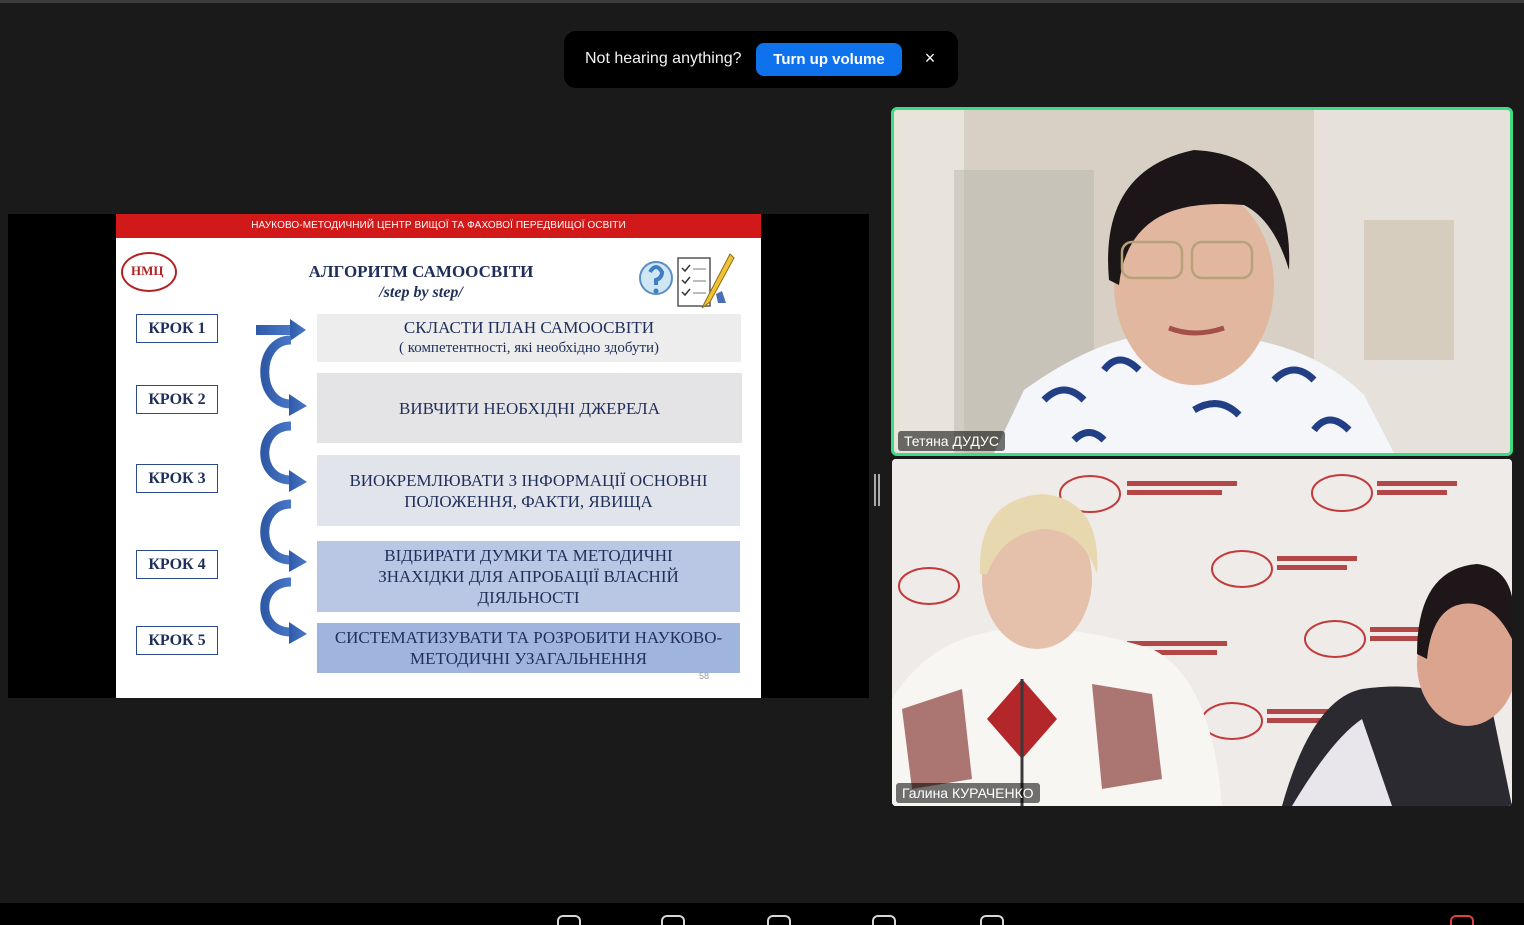  Describe the element at coordinates (877, 490) in the screenshot. I see `splitter-handle` at that location.